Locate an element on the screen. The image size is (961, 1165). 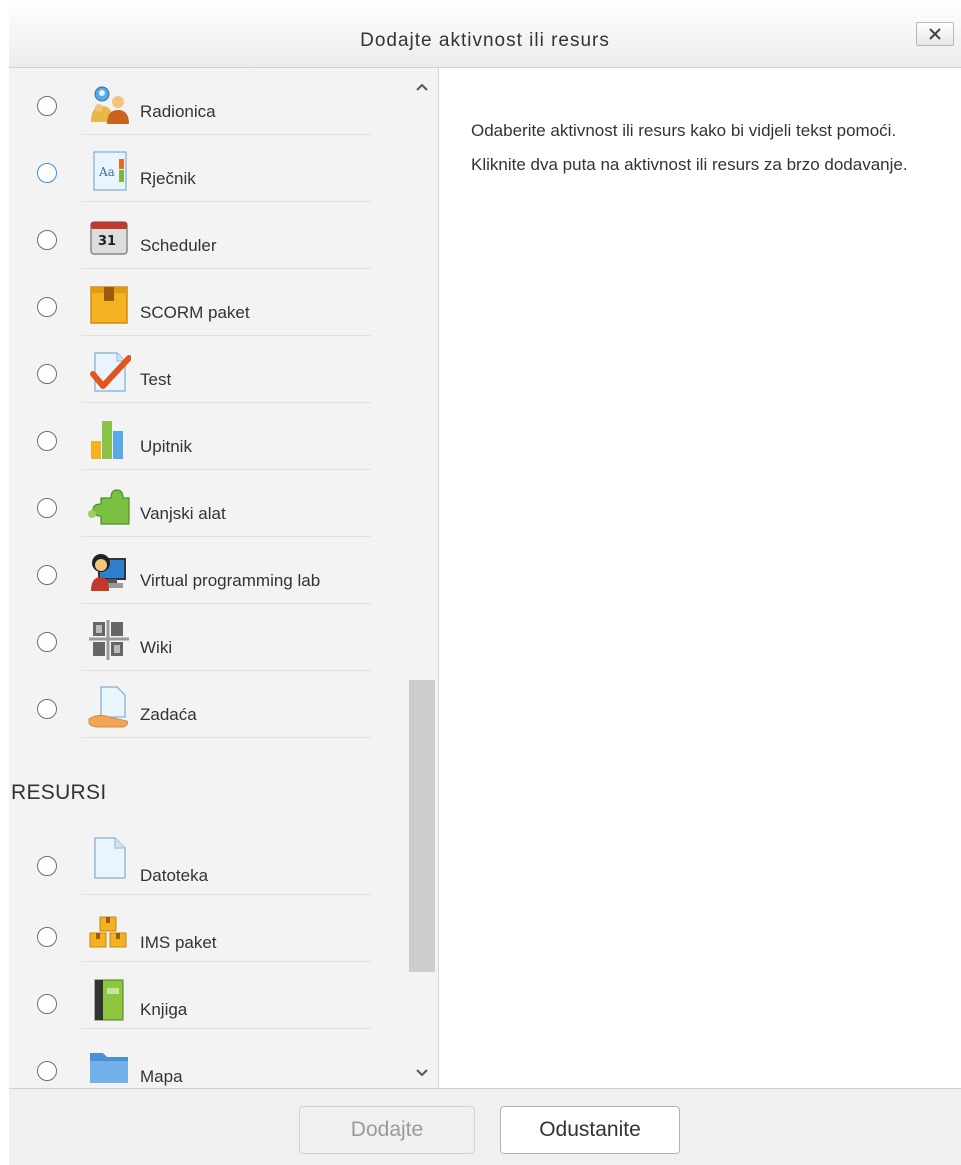
dialog-header: Dodajte aktivnost ili resurs is located at coordinates (485, 34).